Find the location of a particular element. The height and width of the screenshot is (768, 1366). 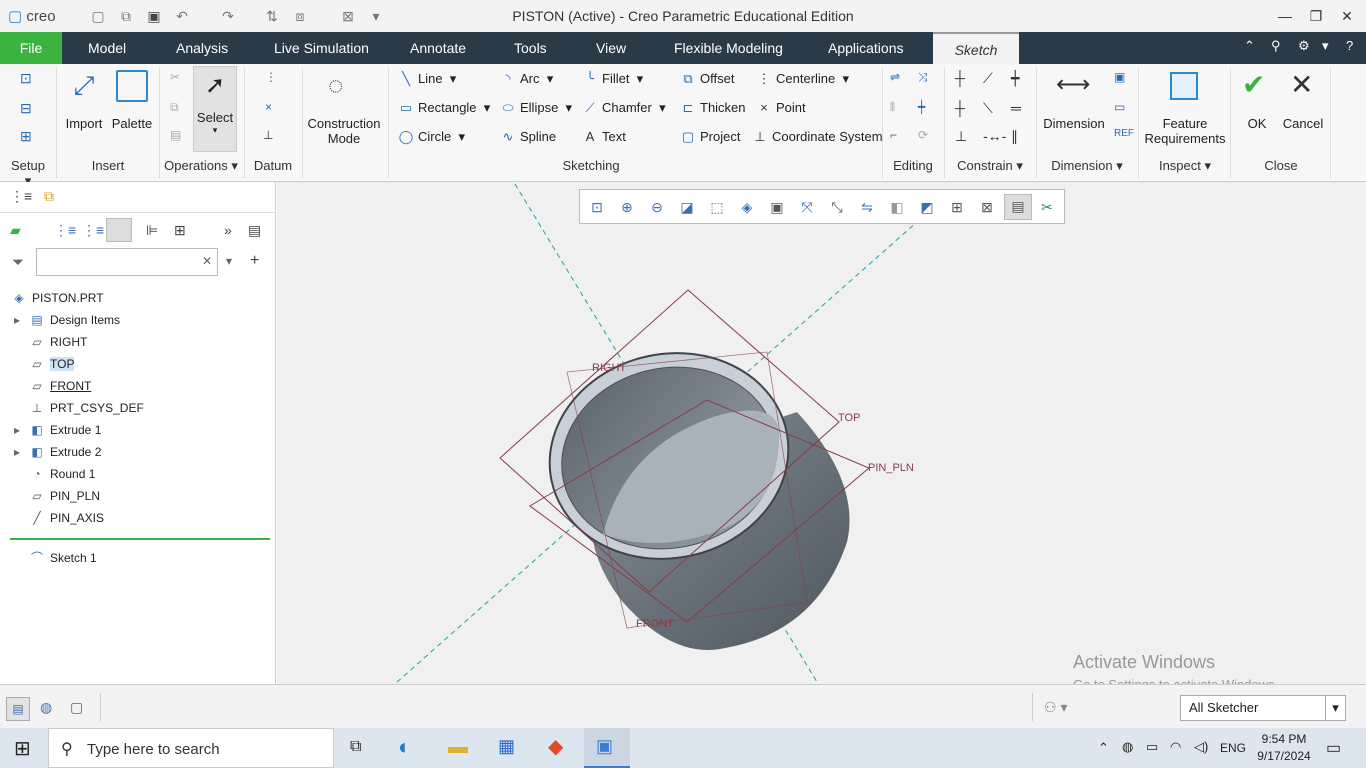

palette-button: Palette is located at coordinates (132, 123).